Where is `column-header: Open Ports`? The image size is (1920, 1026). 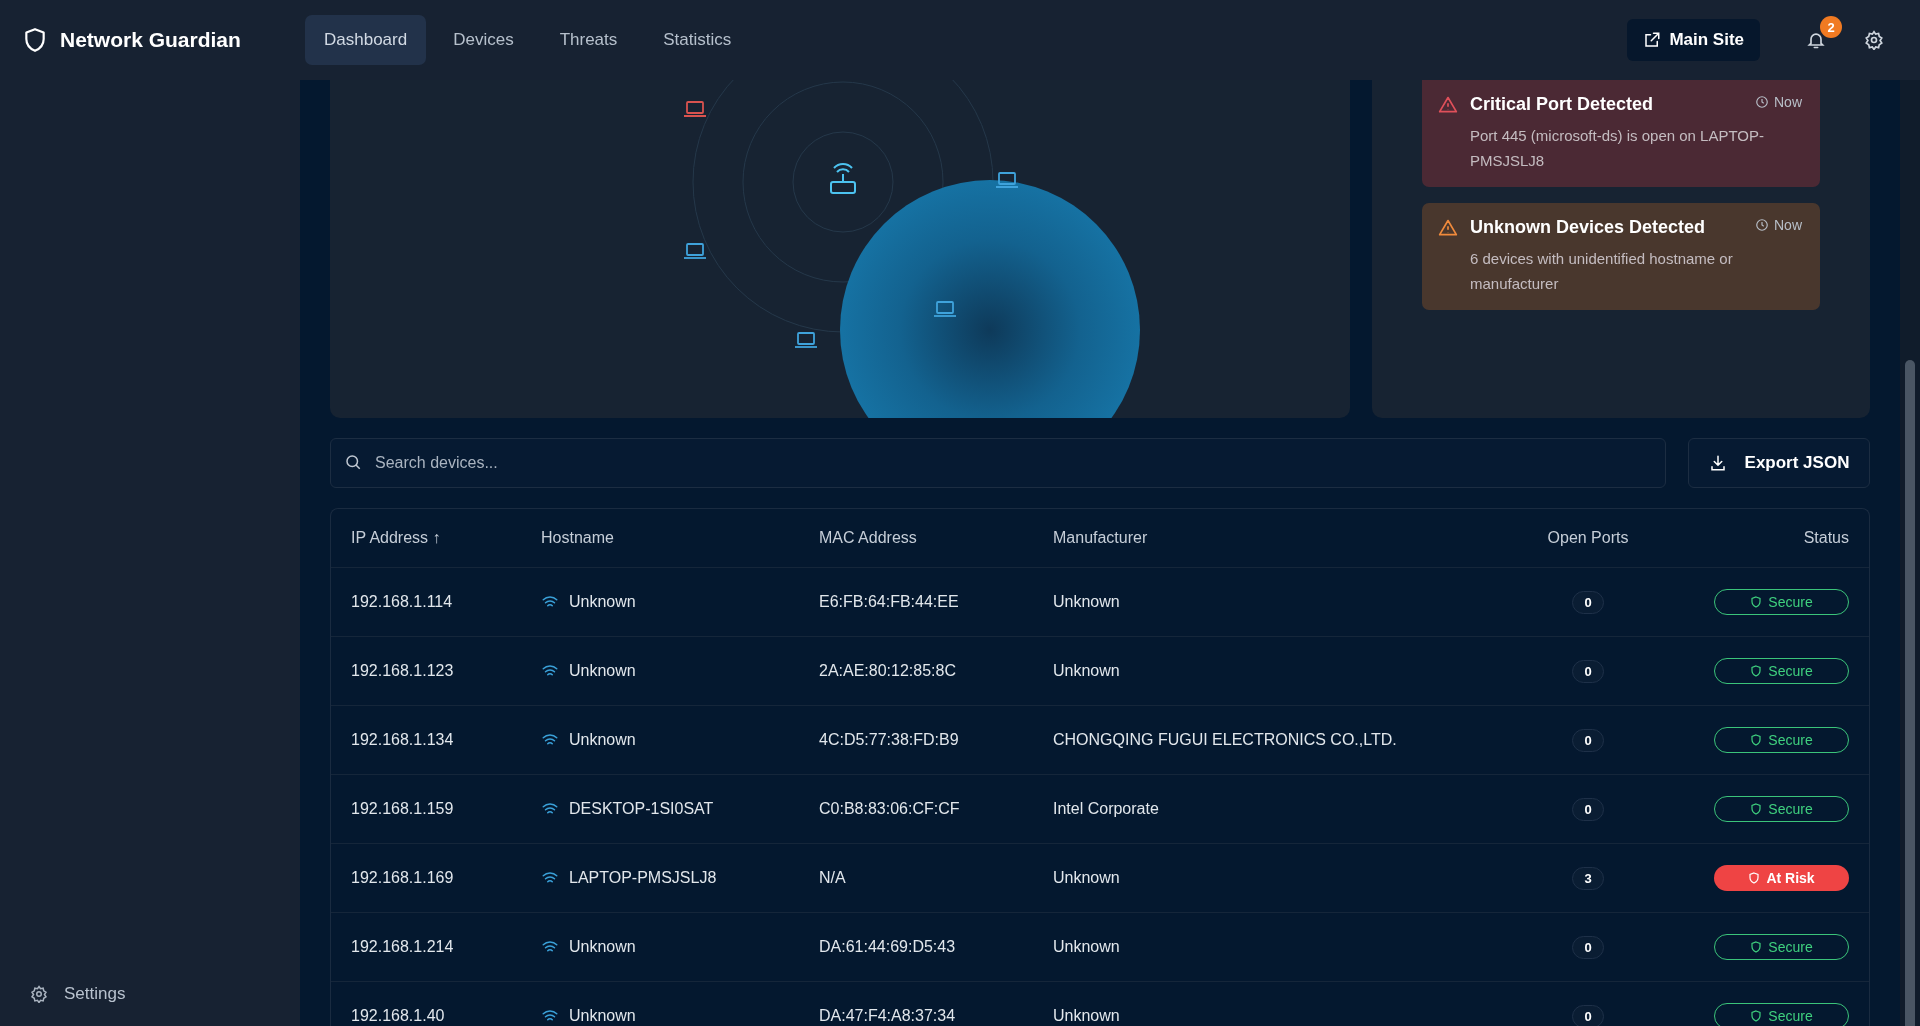 column-header: Open Ports is located at coordinates (1588, 538).